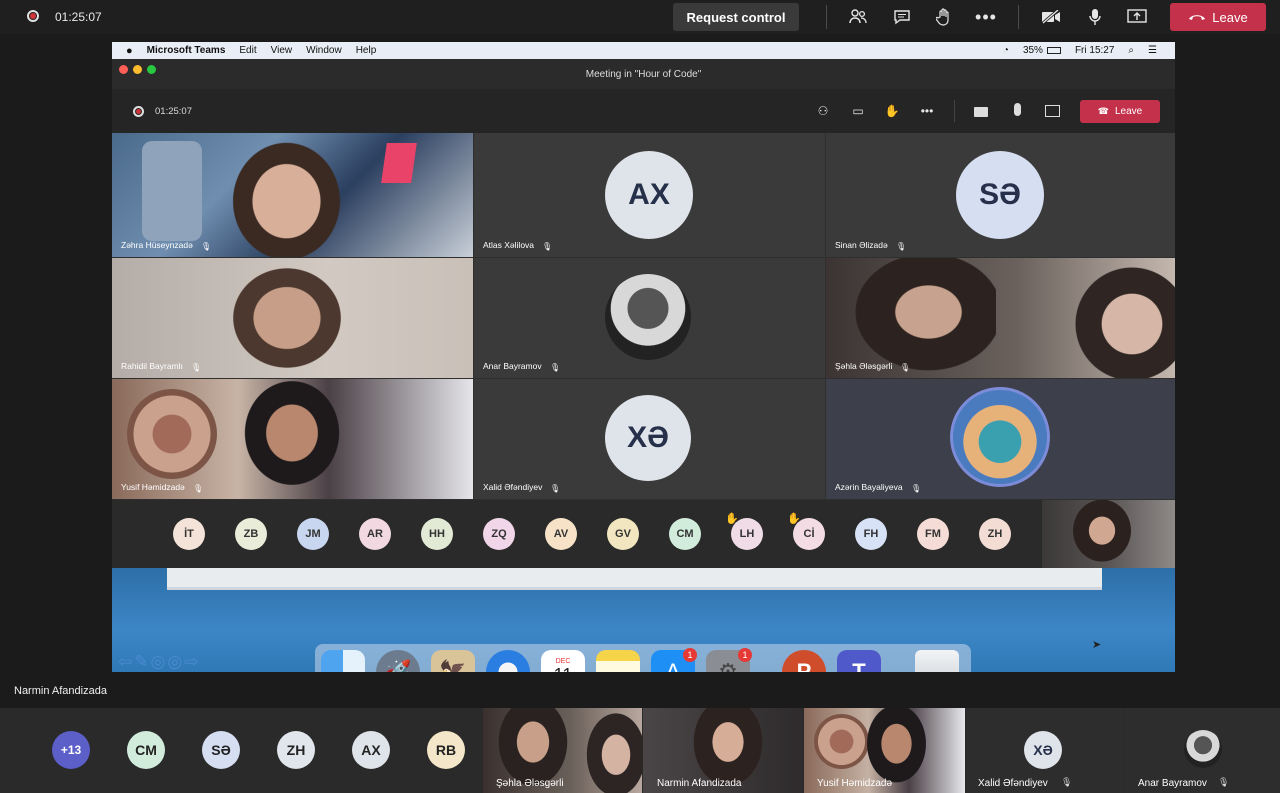 The width and height of the screenshot is (1280, 793). Describe the element at coordinates (623, 534) in the screenshot. I see `participant-avatar: GV` at that location.